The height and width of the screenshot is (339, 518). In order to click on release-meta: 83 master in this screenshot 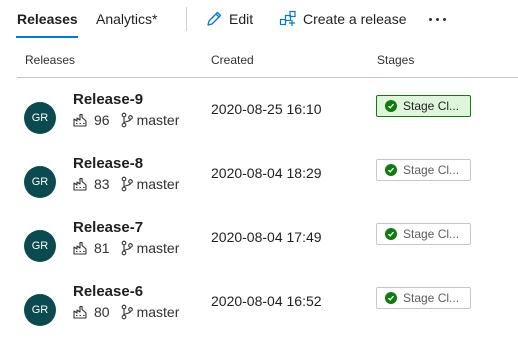, I will do `click(126, 184)`.